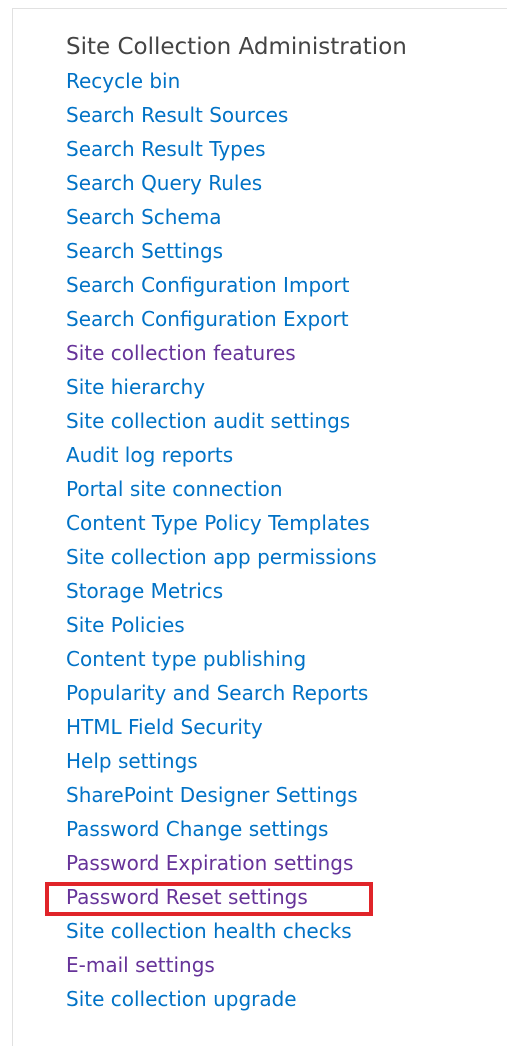 This screenshot has width=507, height=1046. I want to click on link-site-collection-audit-settings: Site collection audit settings, so click(208, 421).